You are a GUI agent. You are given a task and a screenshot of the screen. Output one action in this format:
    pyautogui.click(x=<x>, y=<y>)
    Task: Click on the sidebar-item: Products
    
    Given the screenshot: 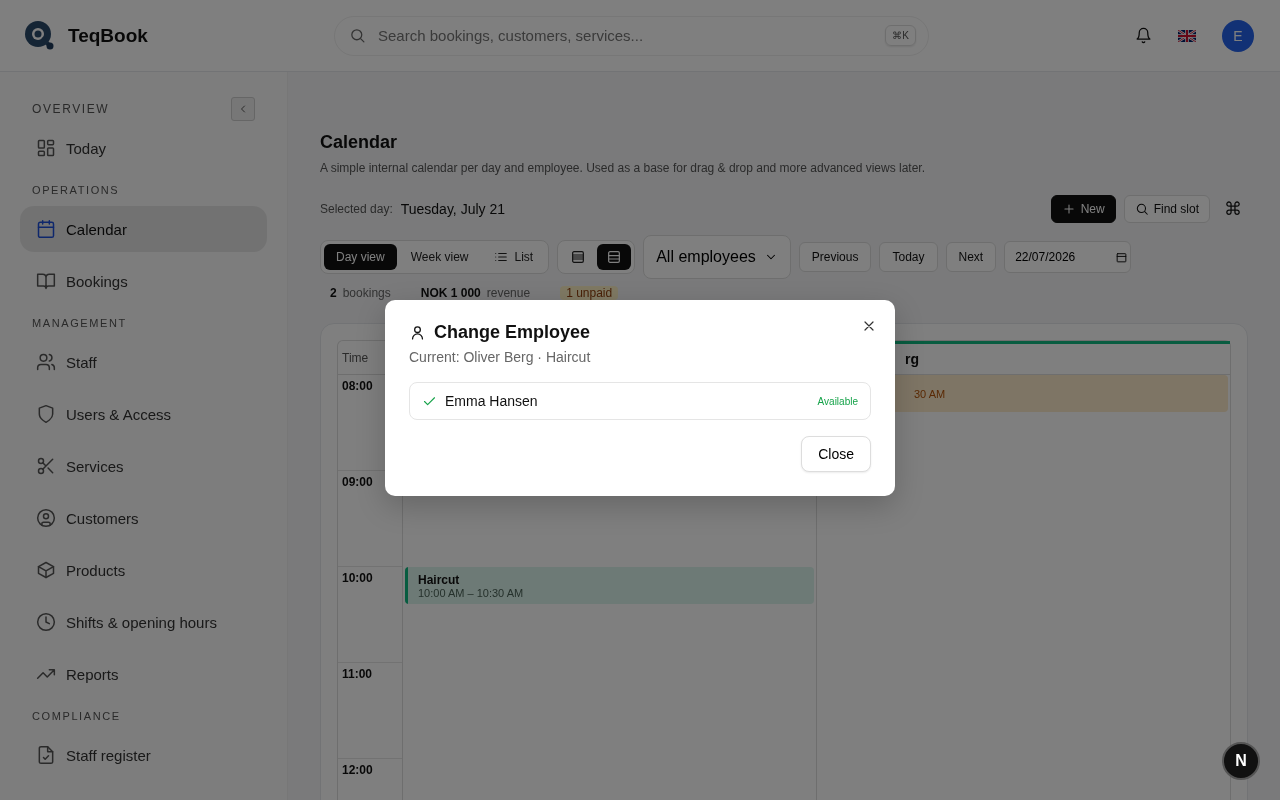 What is the action you would take?
    pyautogui.click(x=143, y=570)
    